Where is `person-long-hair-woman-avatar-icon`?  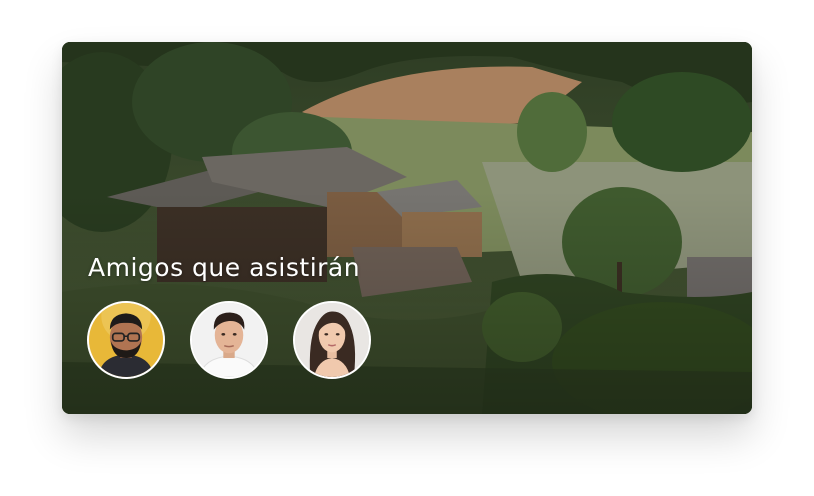 person-long-hair-woman-avatar-icon is located at coordinates (332, 340).